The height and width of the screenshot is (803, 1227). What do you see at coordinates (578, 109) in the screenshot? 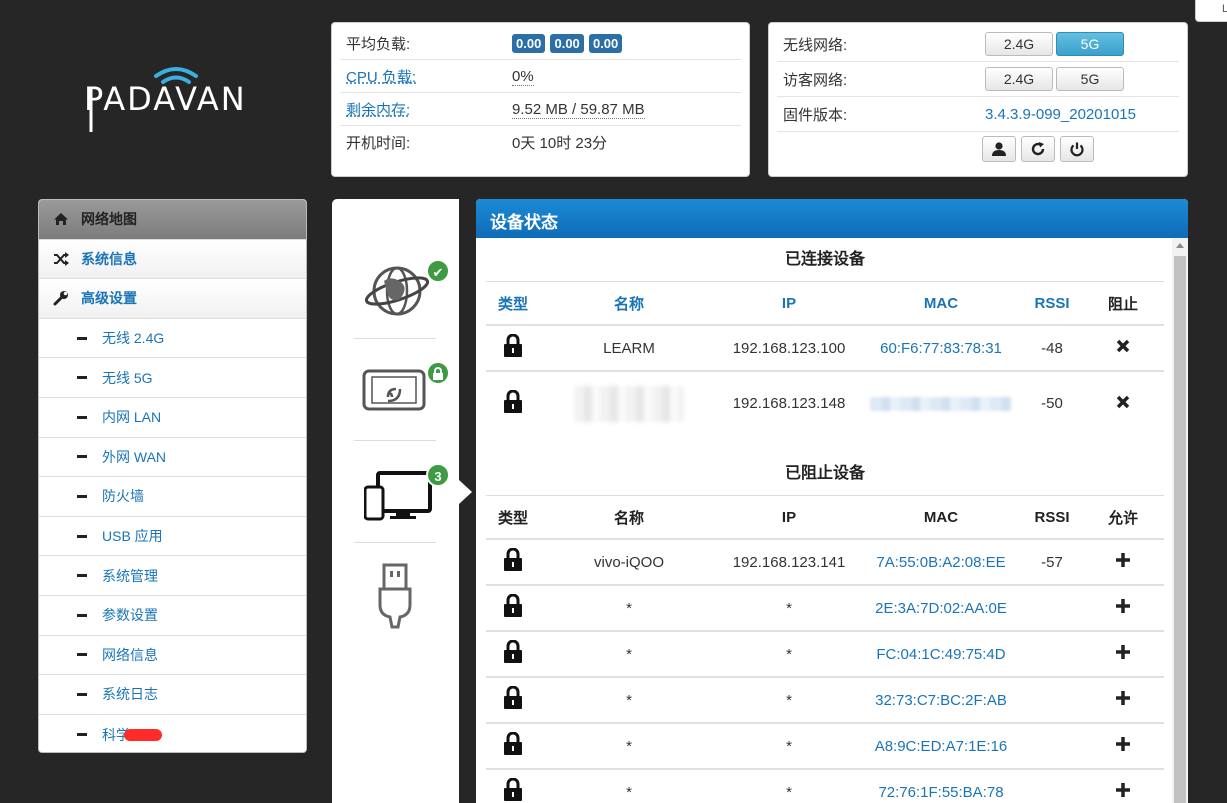
I see `memory-value: 9.52 MB / 59.87 MB` at bounding box center [578, 109].